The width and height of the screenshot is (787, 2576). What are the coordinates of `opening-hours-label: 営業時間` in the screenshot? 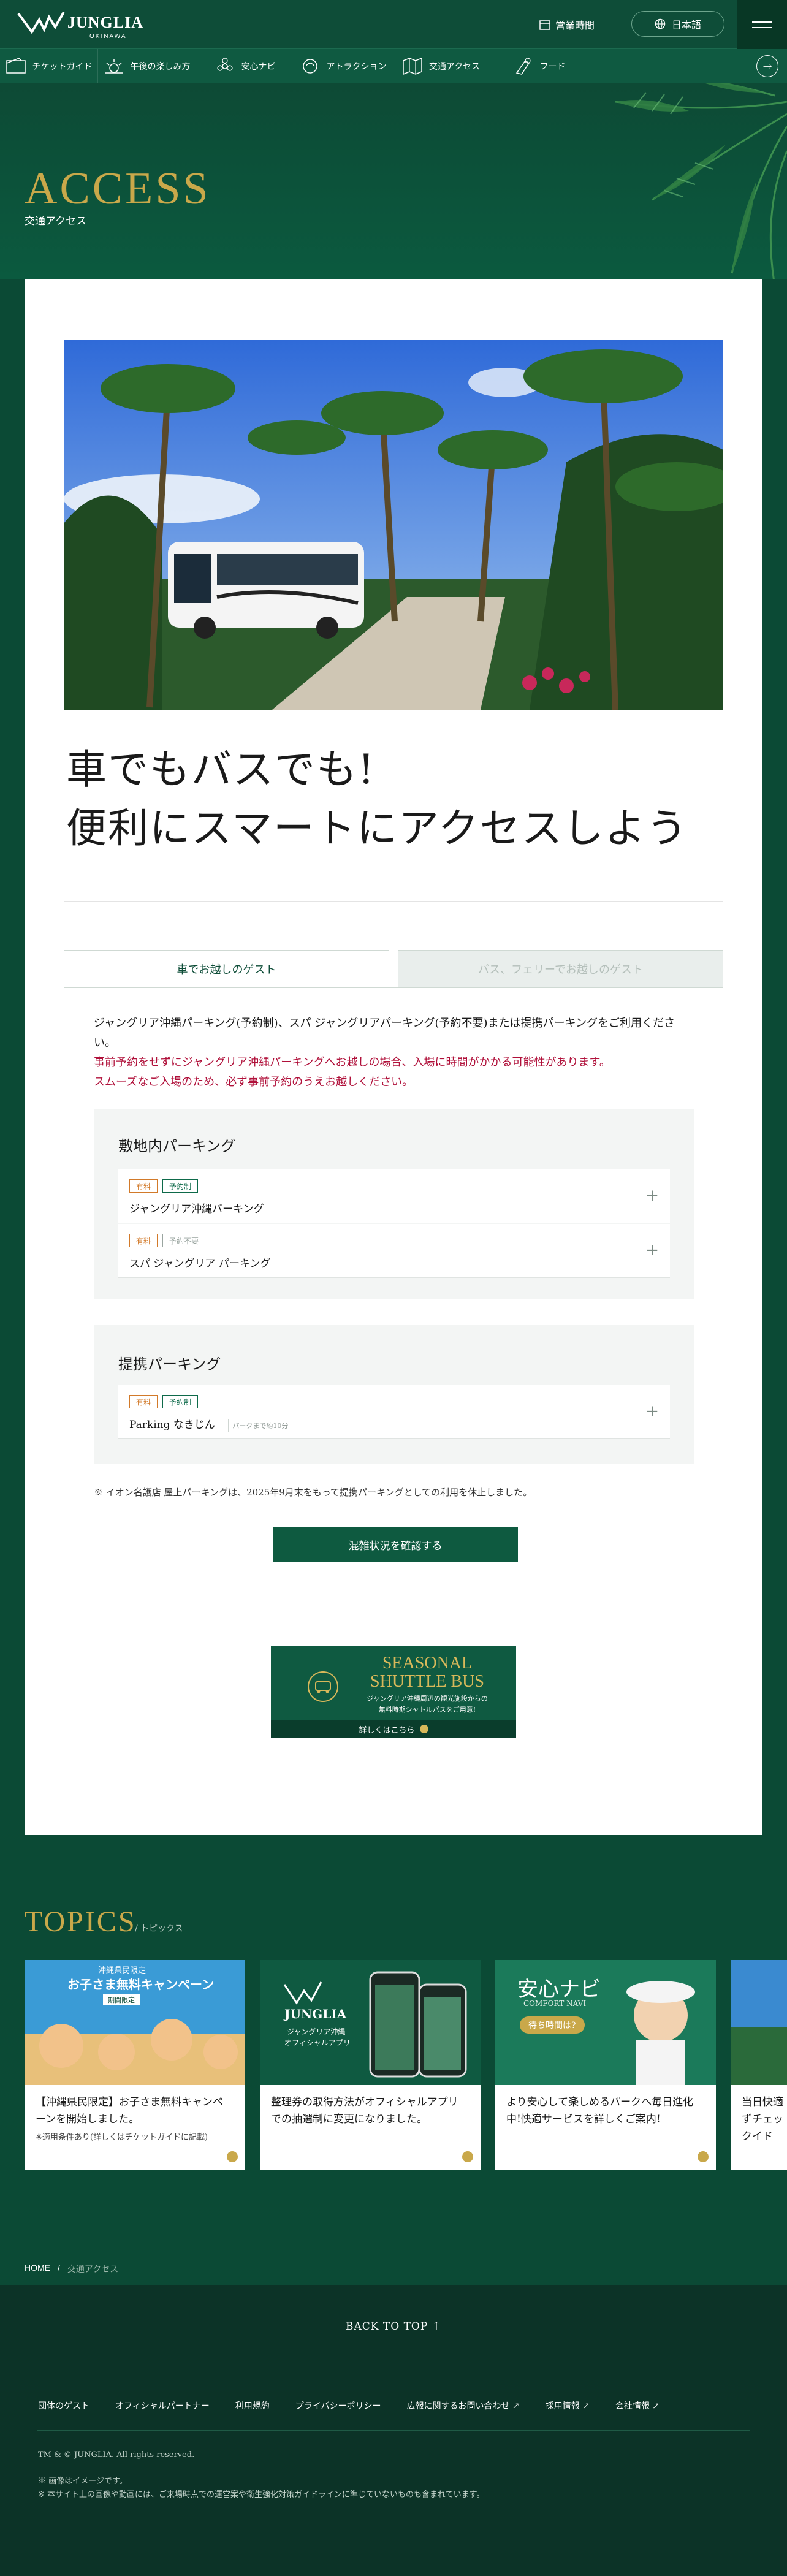 It's located at (575, 25).